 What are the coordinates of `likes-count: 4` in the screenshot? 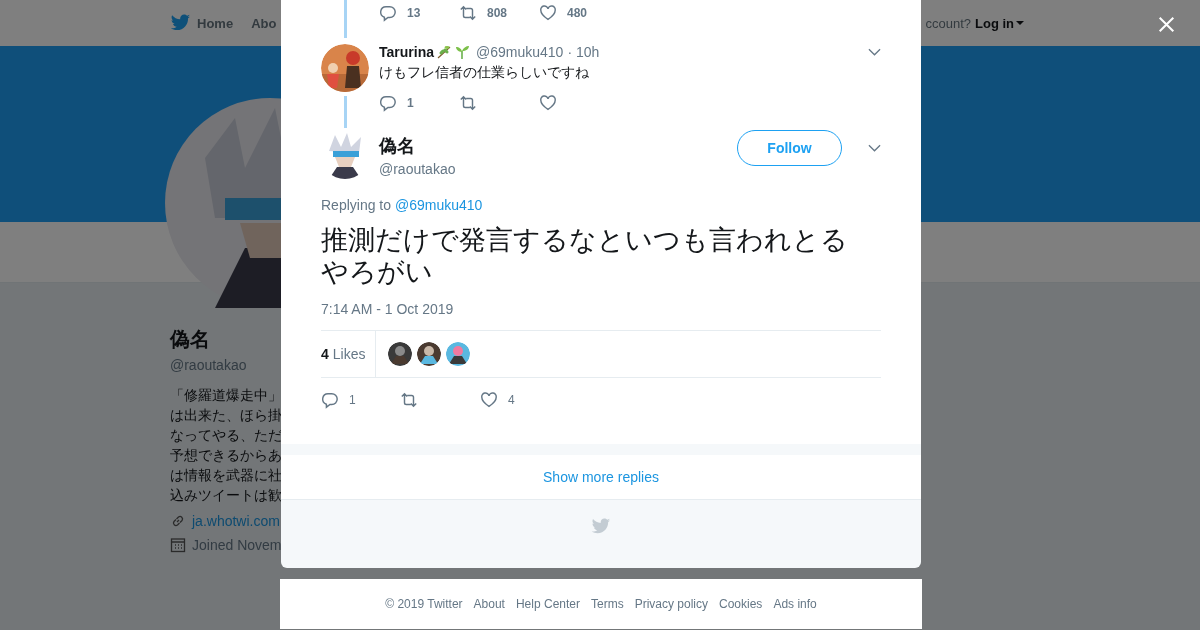 It's located at (325, 354).